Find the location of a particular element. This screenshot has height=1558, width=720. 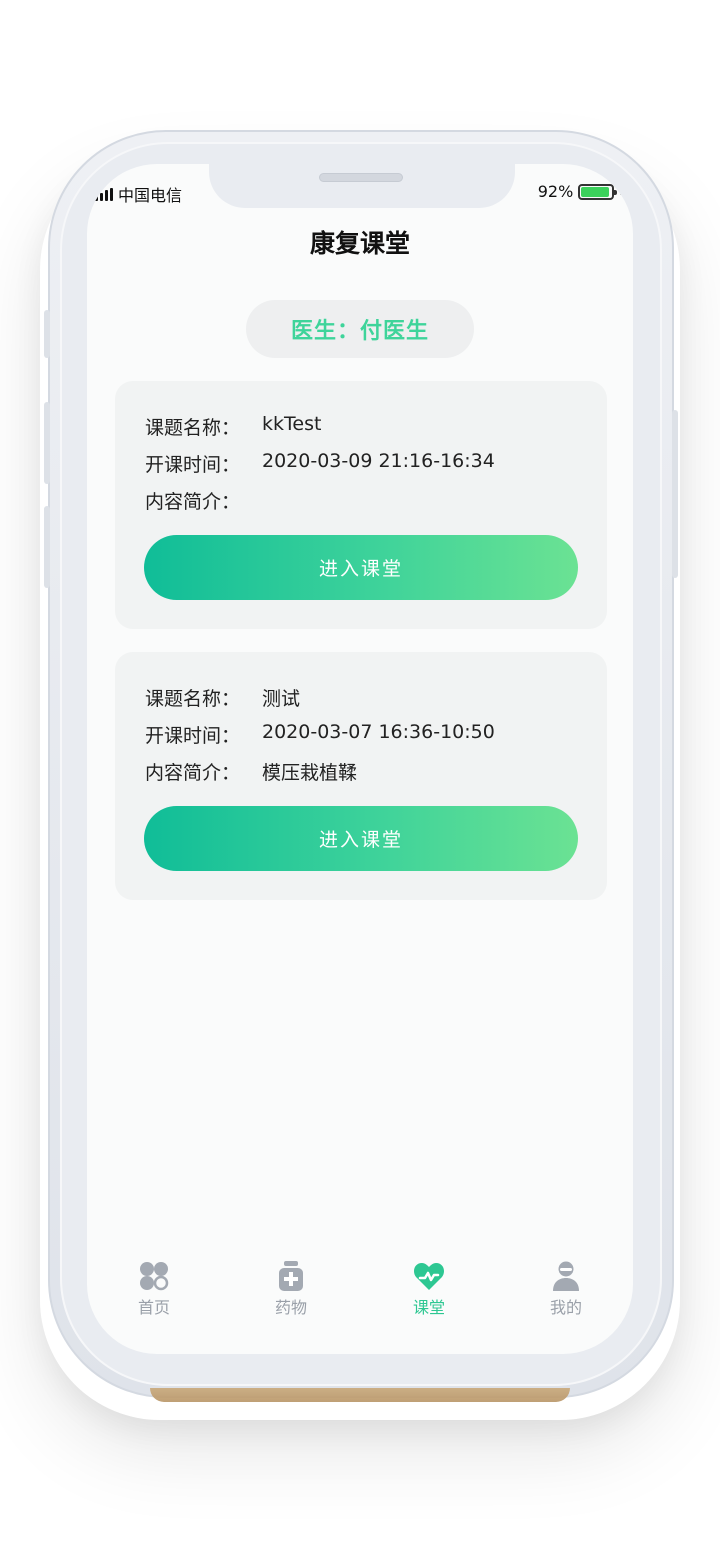

status-bar-right: 92% ⚡ is located at coordinates (582, 191).